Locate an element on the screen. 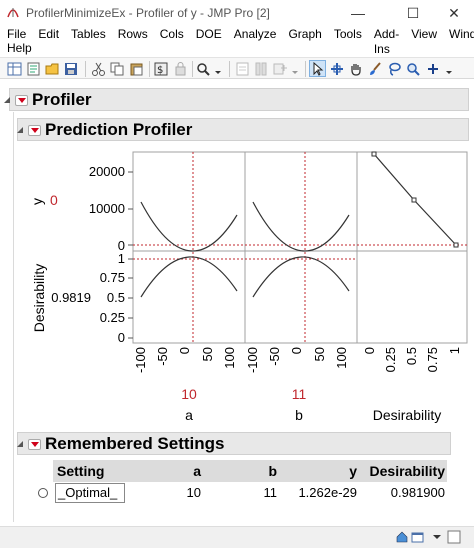 The height and width of the screenshot is (548, 474). prediction-profiler-title: Prediction Profiler is located at coordinates (119, 129).